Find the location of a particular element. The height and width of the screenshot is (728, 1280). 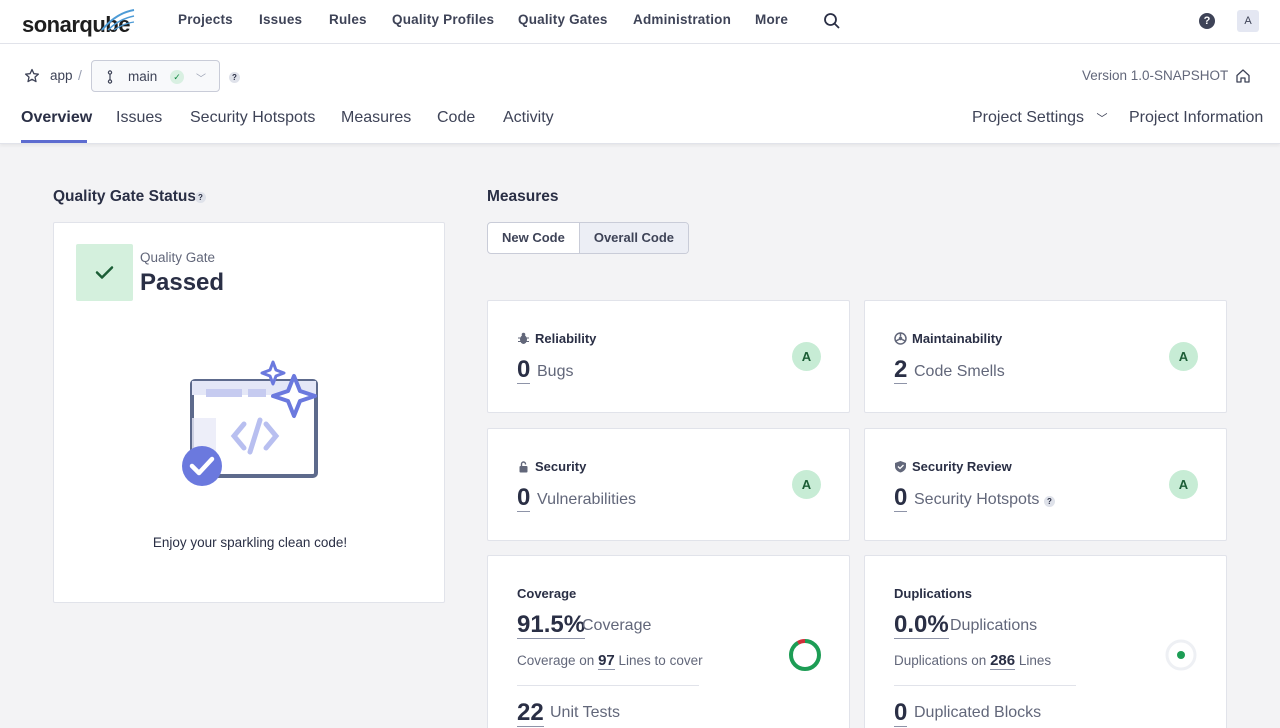

lines-to-cover-count: 97 is located at coordinates (606, 661).